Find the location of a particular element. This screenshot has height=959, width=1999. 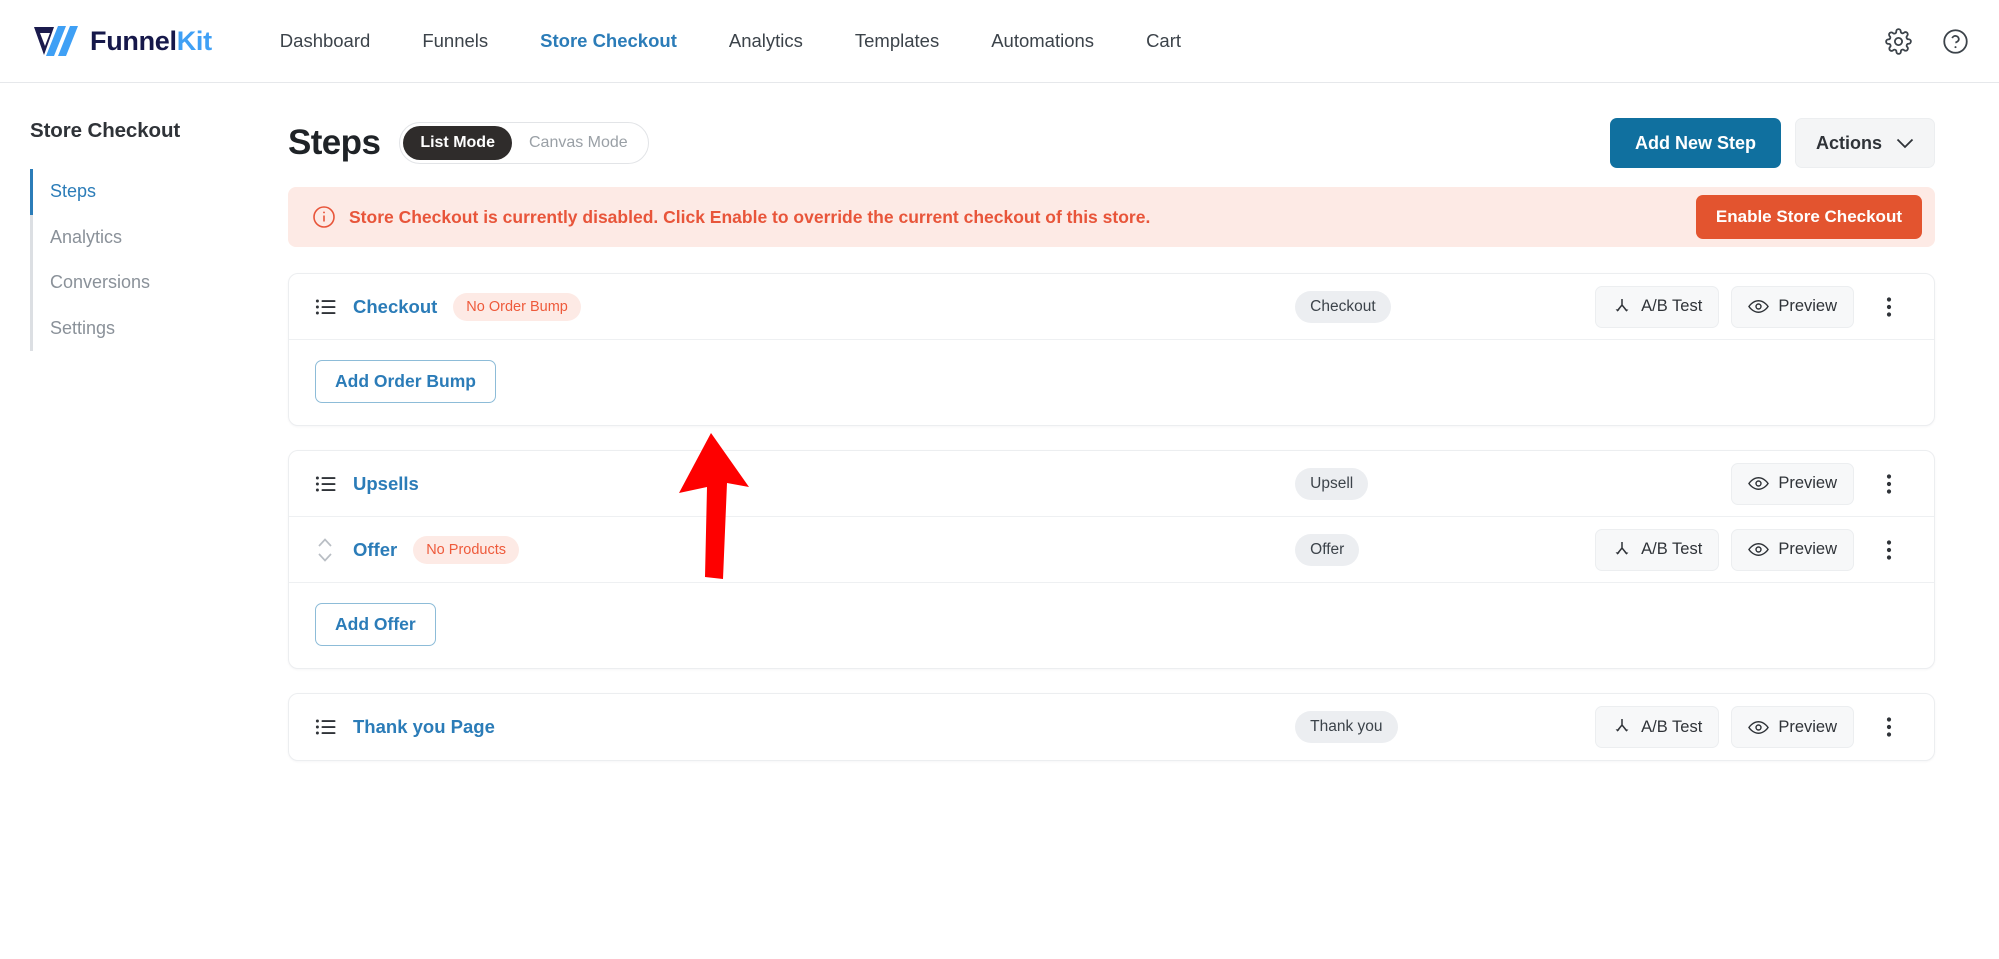

nav-item-cart: Cart is located at coordinates (1163, 41).